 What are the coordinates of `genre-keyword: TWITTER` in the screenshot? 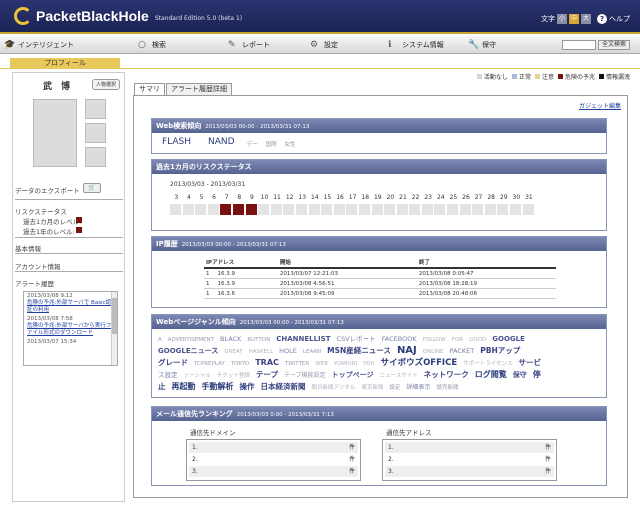 It's located at (297, 364).